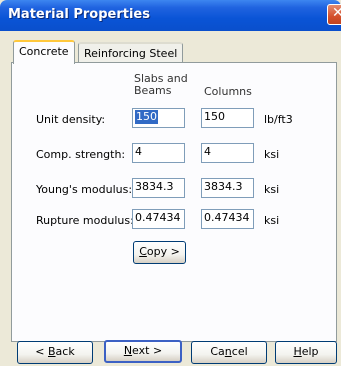 The width and height of the screenshot is (341, 366). I want to click on unit-density-slabs-input: 150, so click(158, 118).